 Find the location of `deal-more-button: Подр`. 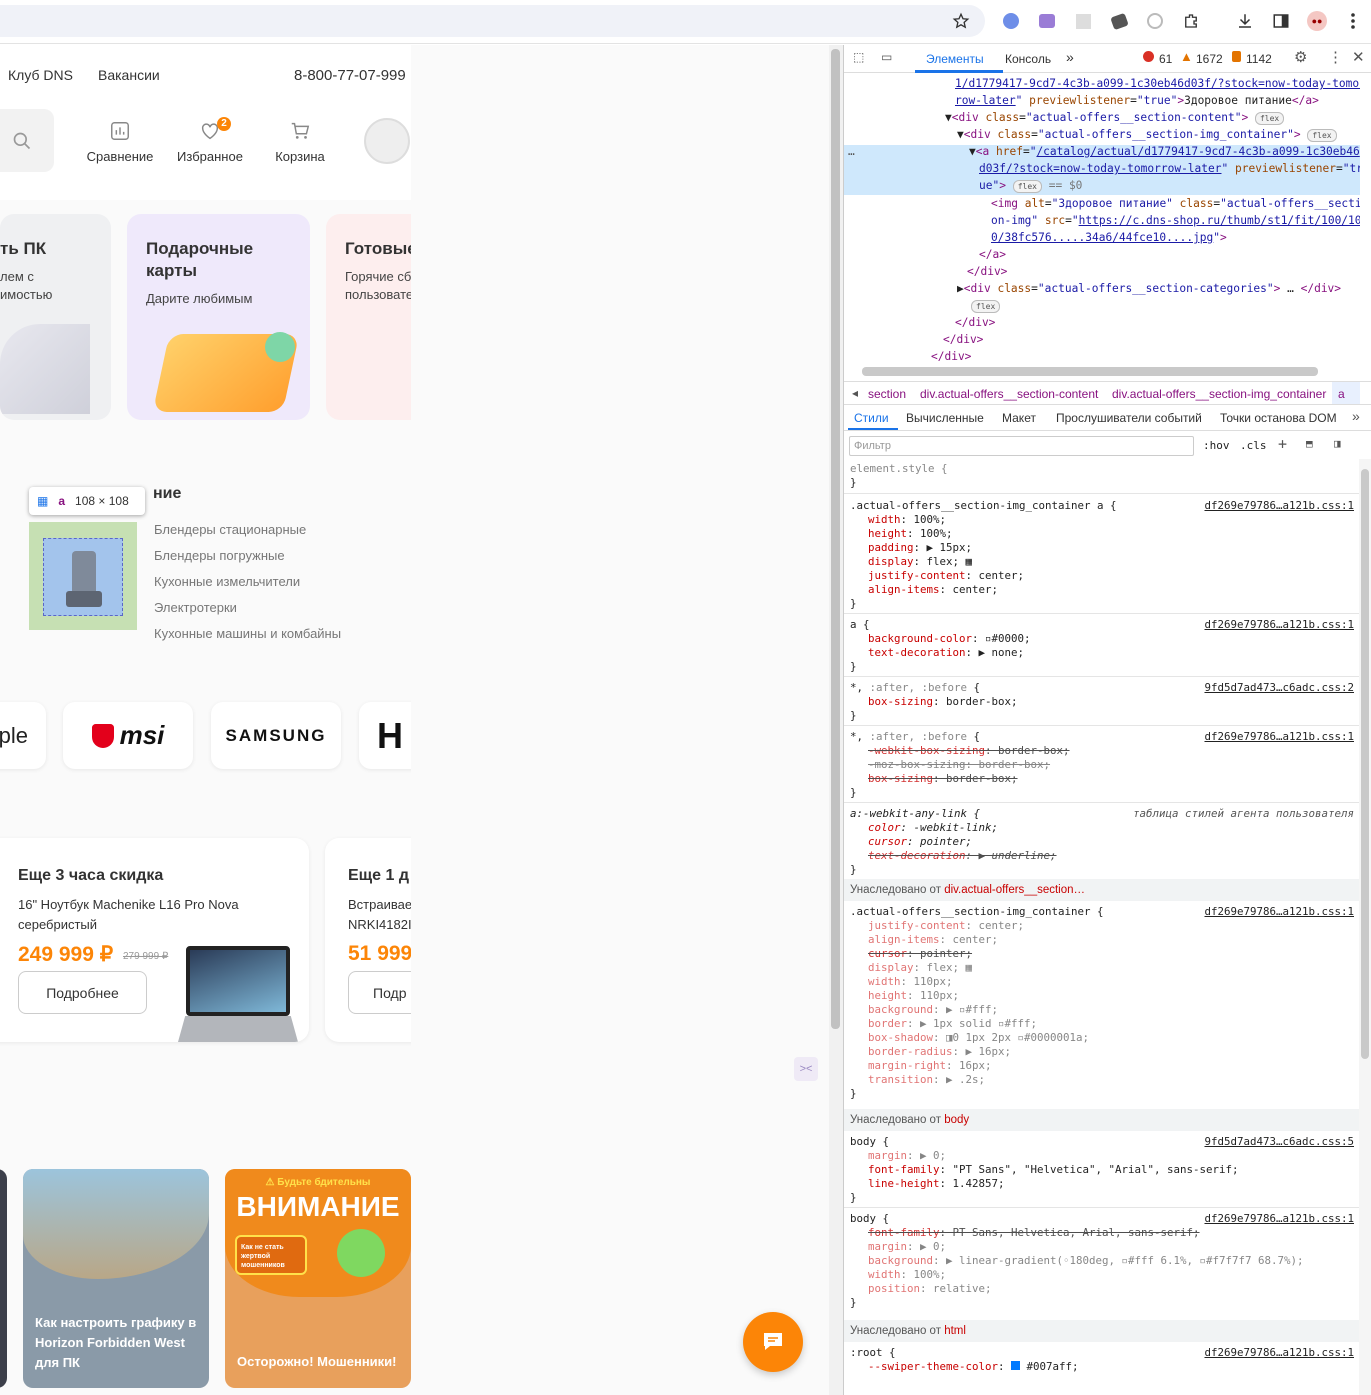

deal-more-button: Подр is located at coordinates (379, 992).